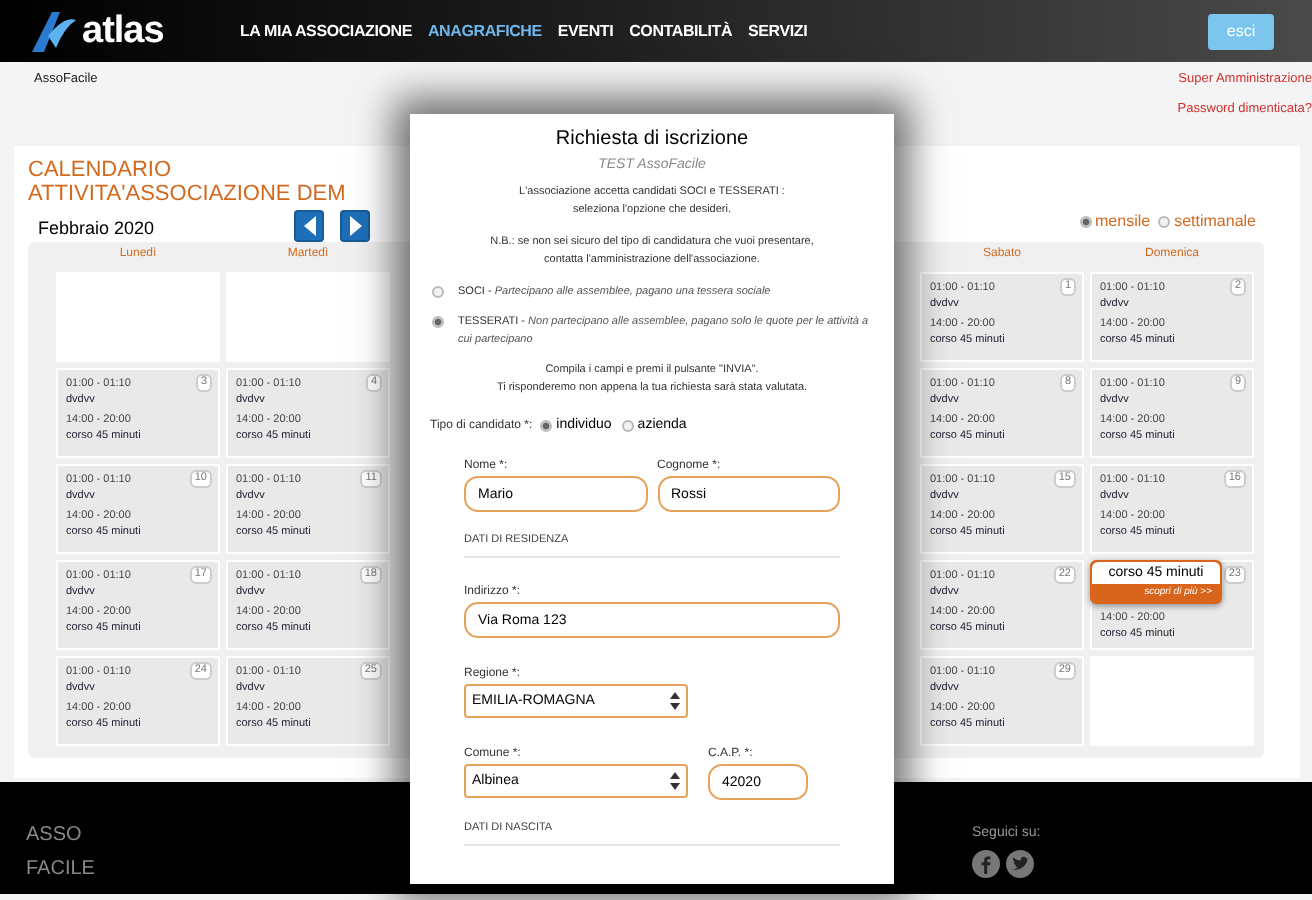  What do you see at coordinates (123, 31) in the screenshot?
I see `logo-text: atlas` at bounding box center [123, 31].